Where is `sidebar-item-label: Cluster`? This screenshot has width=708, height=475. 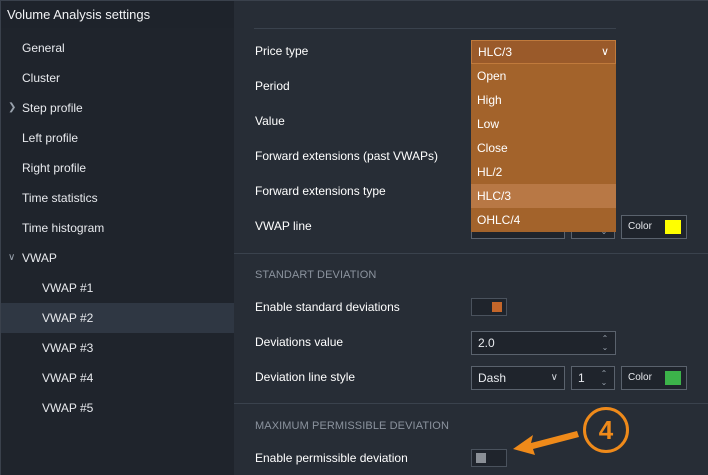 sidebar-item-label: Cluster is located at coordinates (41, 78).